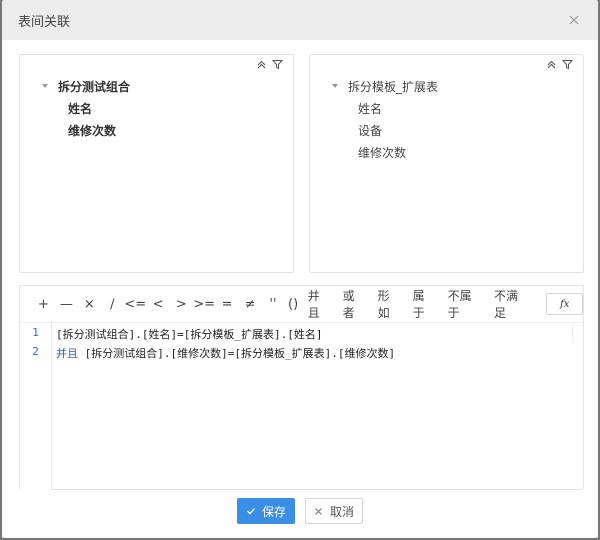 This screenshot has height=540, width=600. Describe the element at coordinates (204, 304) in the screenshot. I see `op-greater-equal-button: >=` at that location.